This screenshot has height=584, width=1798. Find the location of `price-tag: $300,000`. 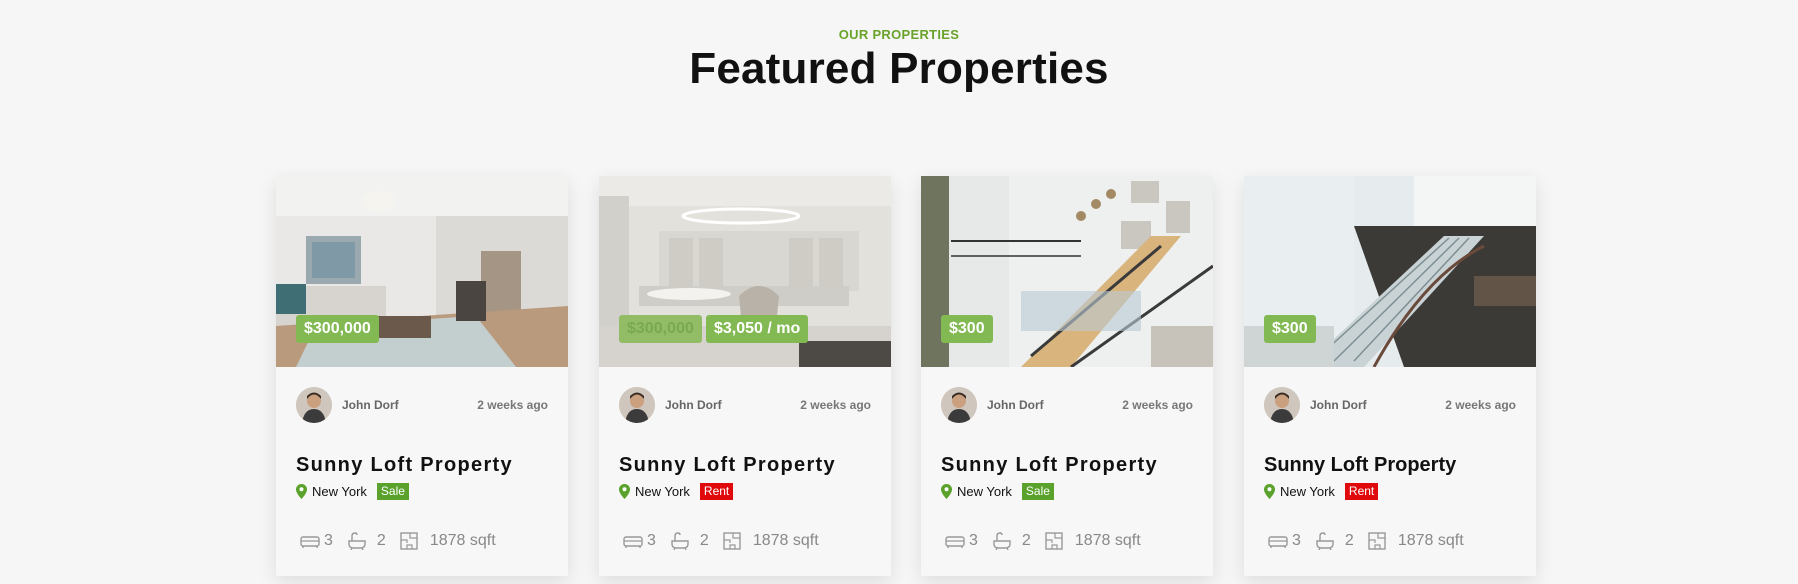

price-tag: $300,000 is located at coordinates (337, 329).